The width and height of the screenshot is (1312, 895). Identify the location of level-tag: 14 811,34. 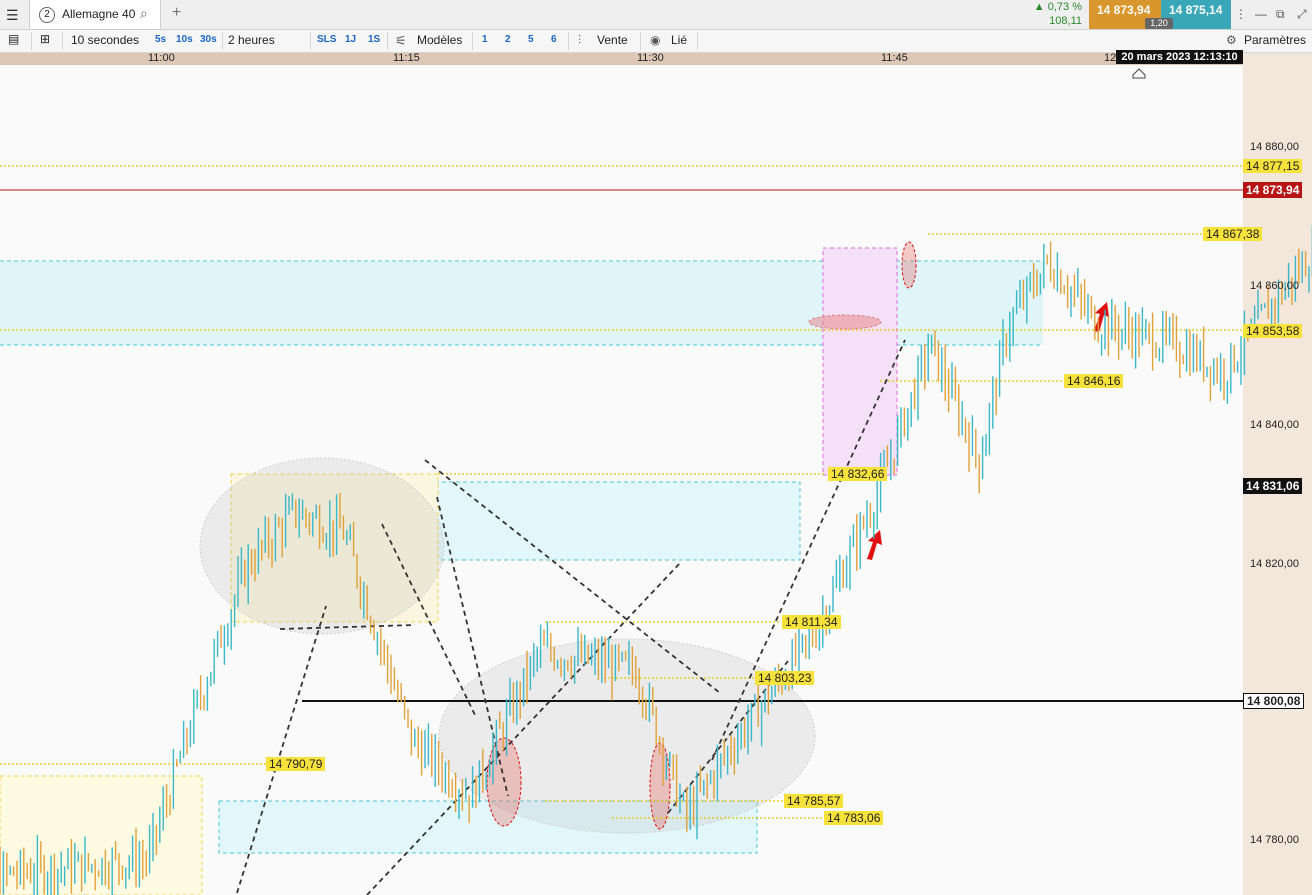
(811, 622).